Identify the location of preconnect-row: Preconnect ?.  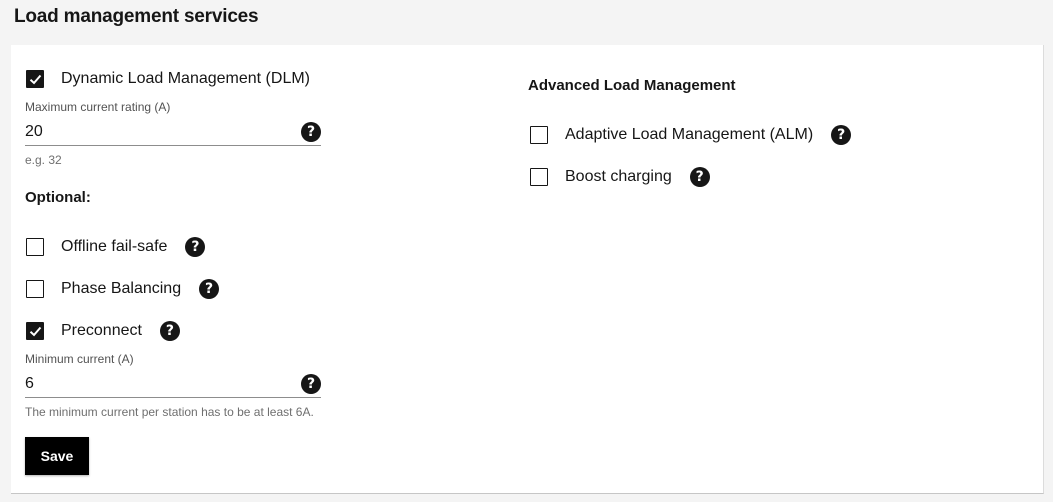
(103, 331).